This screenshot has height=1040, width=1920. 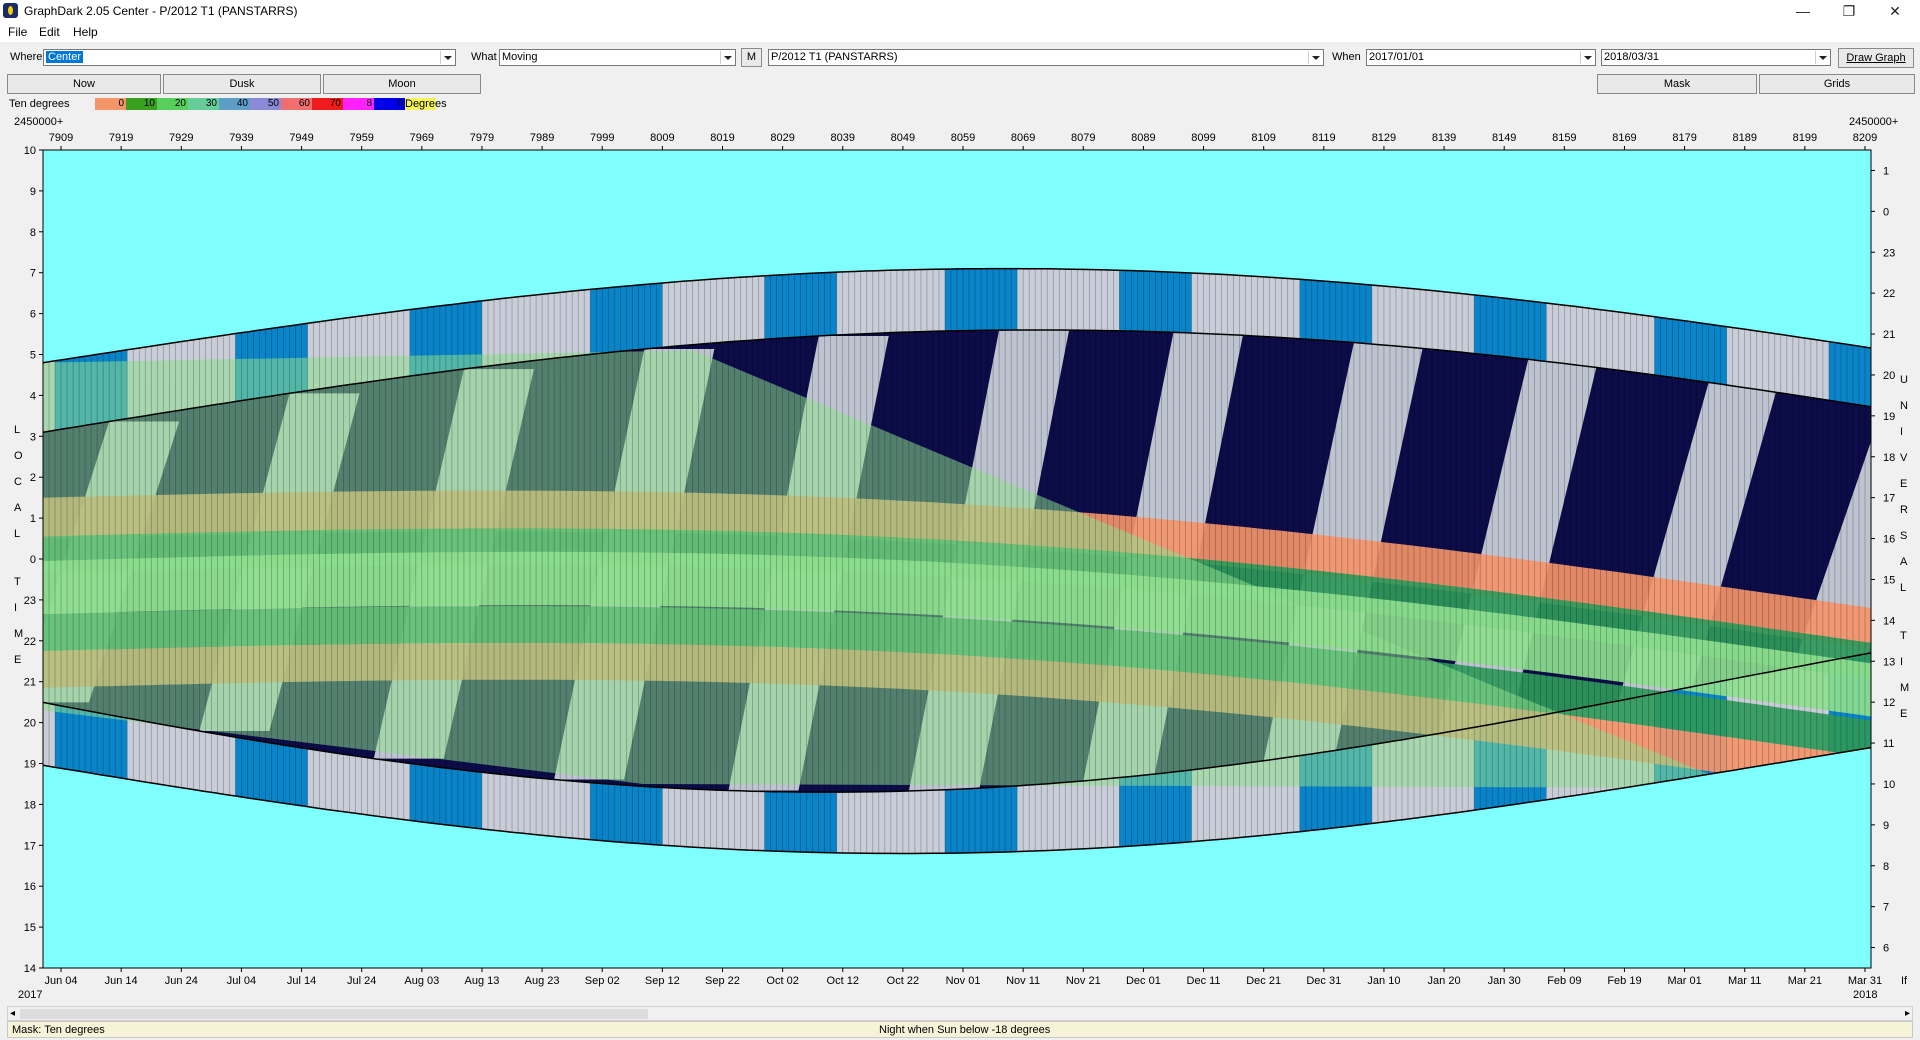 What do you see at coordinates (1564, 138) in the screenshot?
I see `jd-tick-label: 8159` at bounding box center [1564, 138].